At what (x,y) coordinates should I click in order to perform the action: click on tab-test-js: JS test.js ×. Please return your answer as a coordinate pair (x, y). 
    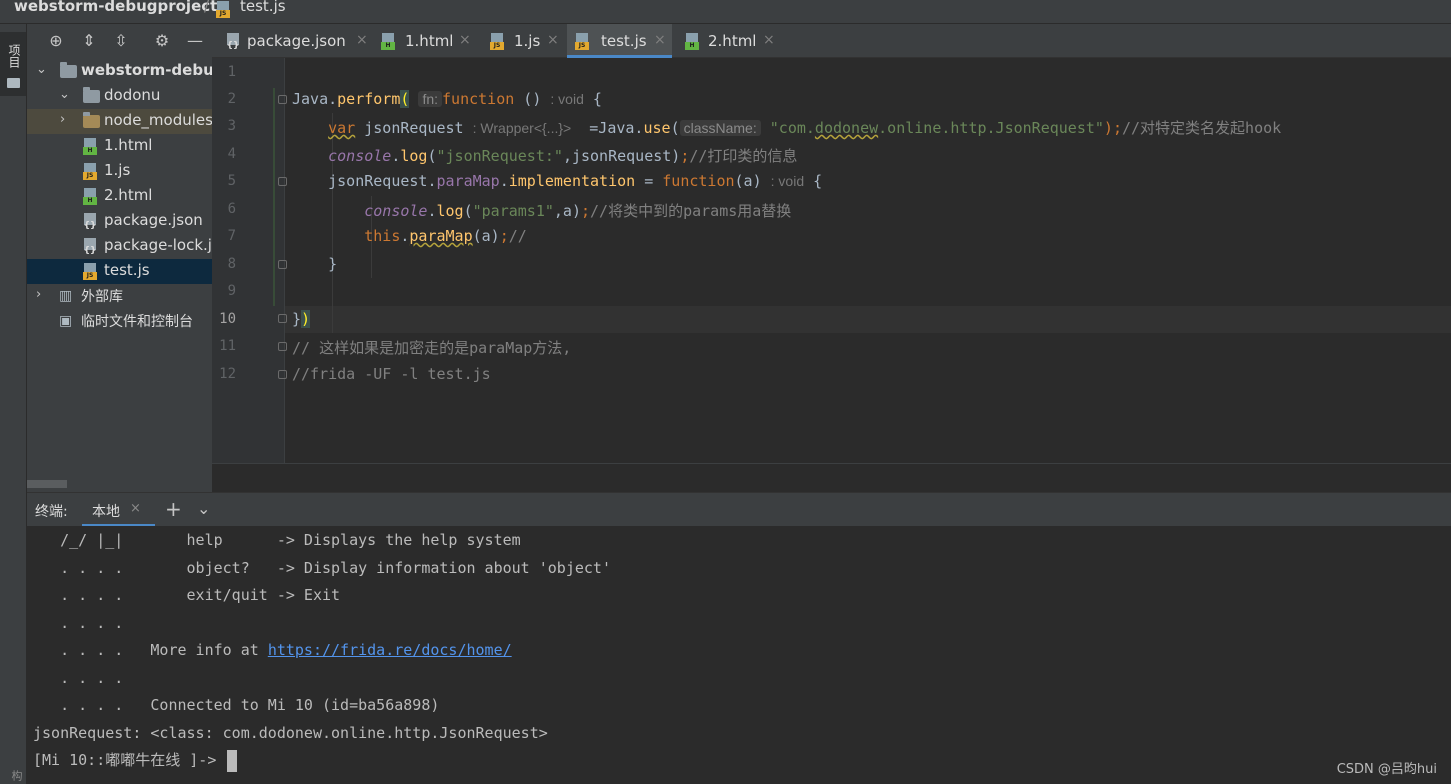
    Looking at the image, I should click on (619, 41).